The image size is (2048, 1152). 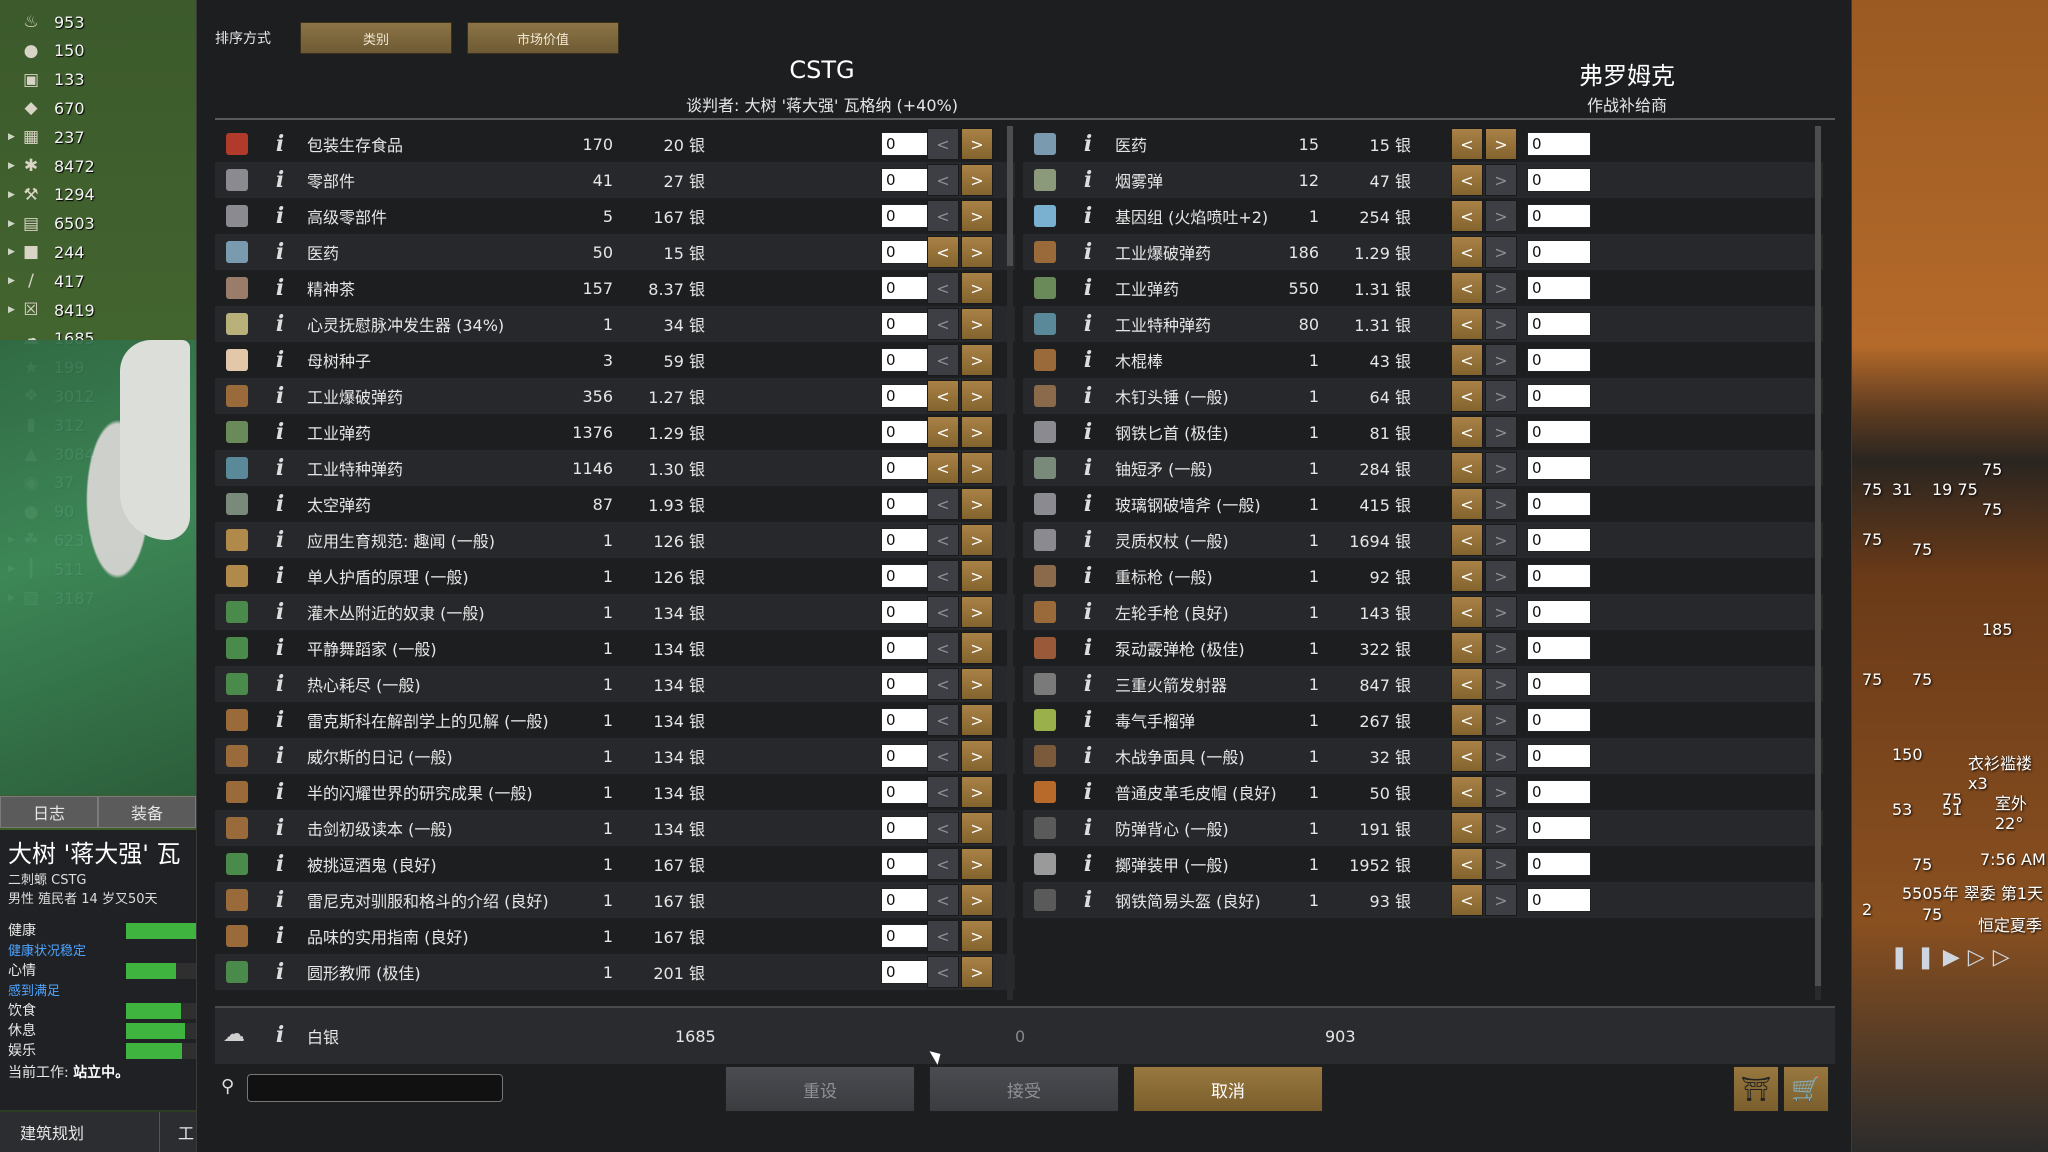 I want to click on resource-row: ▶ ∕ 417, so click(x=83, y=281).